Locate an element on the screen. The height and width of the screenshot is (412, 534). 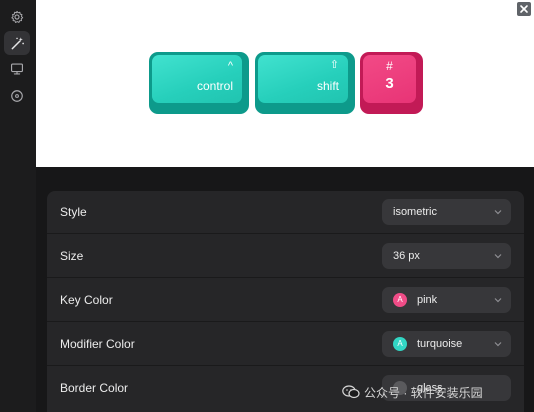
modifier-color-select: A turquoise is located at coordinates (446, 344).